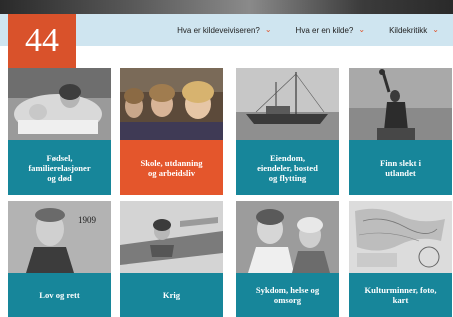 The width and height of the screenshot is (453, 317). What do you see at coordinates (171, 162) in the screenshot?
I see `card-label-line: Skole, utdanning` at bounding box center [171, 162].